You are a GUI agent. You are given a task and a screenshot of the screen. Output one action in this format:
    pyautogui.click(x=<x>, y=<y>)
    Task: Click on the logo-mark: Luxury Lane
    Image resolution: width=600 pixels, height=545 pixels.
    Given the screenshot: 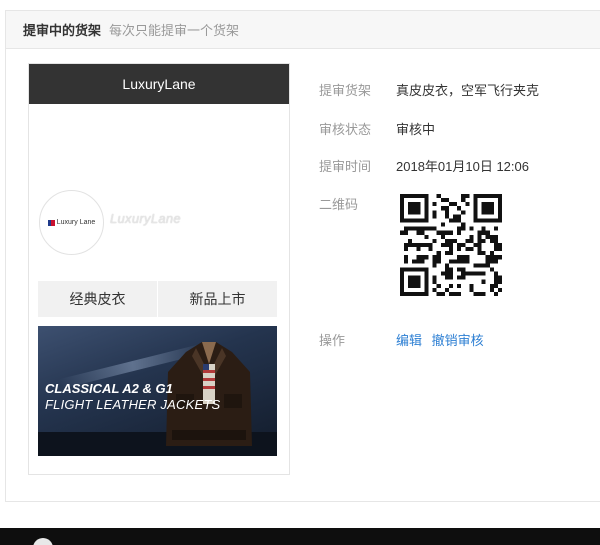 What is the action you would take?
    pyautogui.click(x=71, y=222)
    